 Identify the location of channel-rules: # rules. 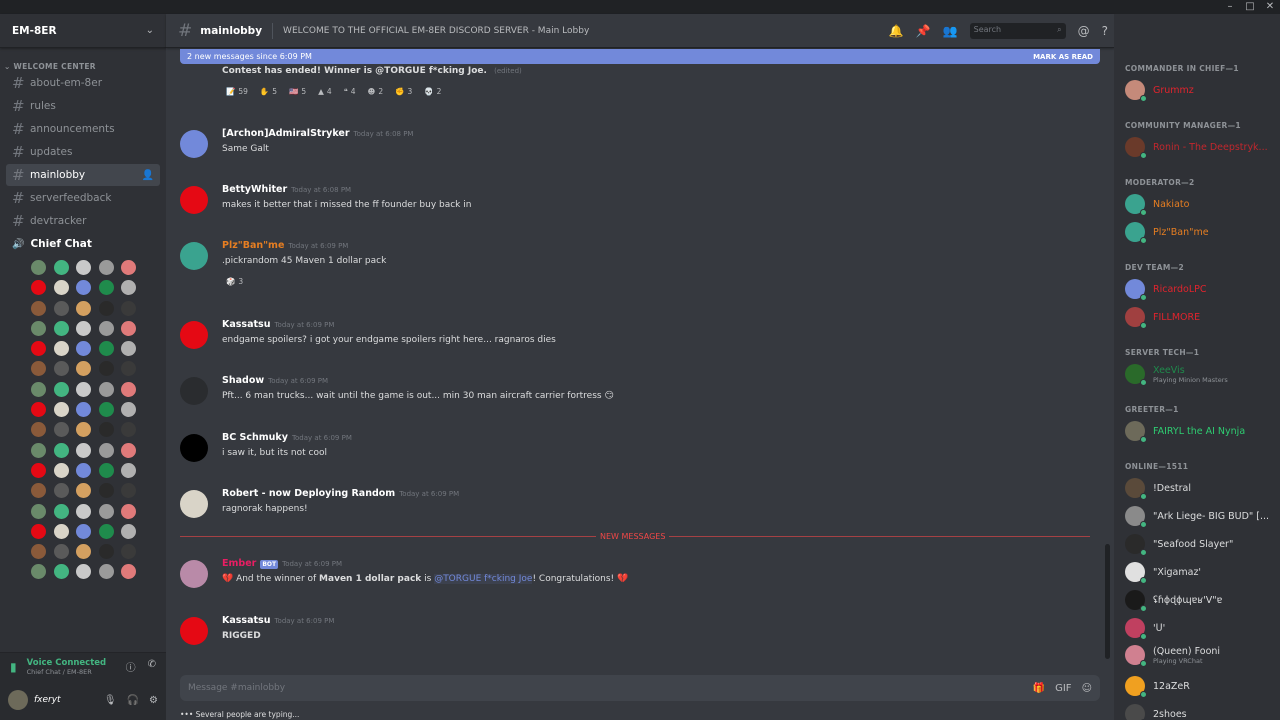
(83, 106).